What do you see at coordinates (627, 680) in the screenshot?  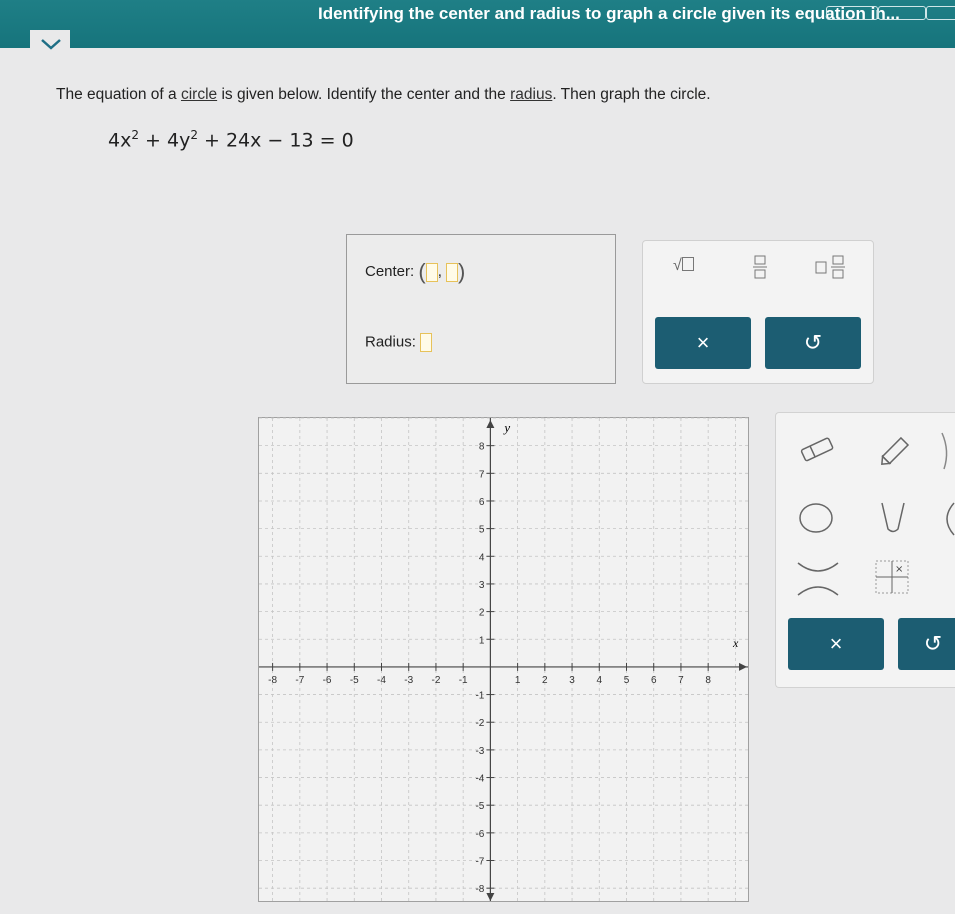 I see `x-tick-label: 5` at bounding box center [627, 680].